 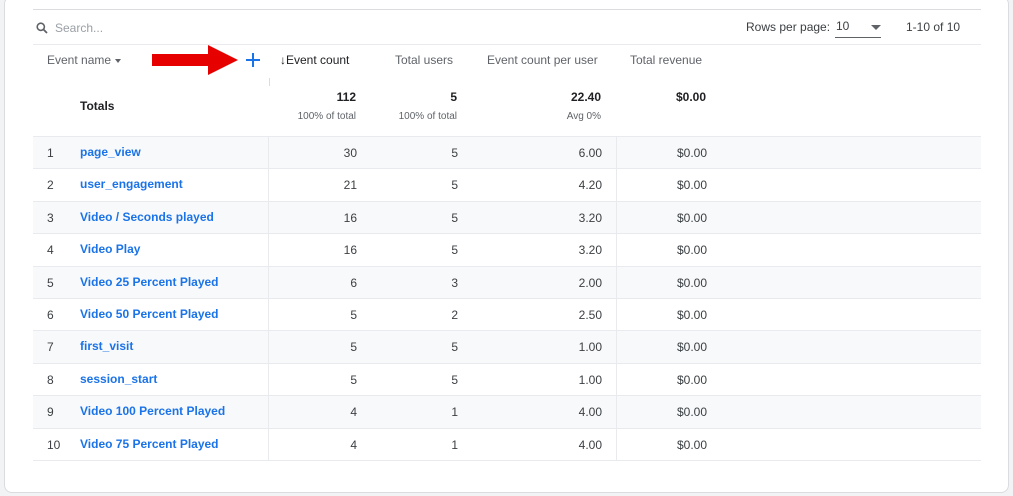 What do you see at coordinates (585, 97) in the screenshot?
I see `totals-event-count-per-user: 22.40` at bounding box center [585, 97].